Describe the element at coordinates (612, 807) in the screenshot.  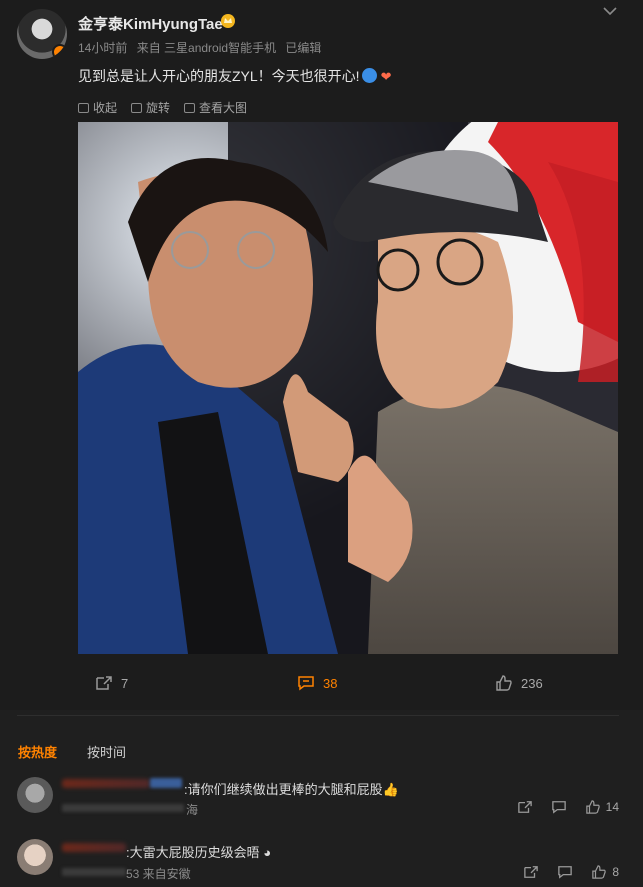
I see `comment-like-count: 14` at that location.